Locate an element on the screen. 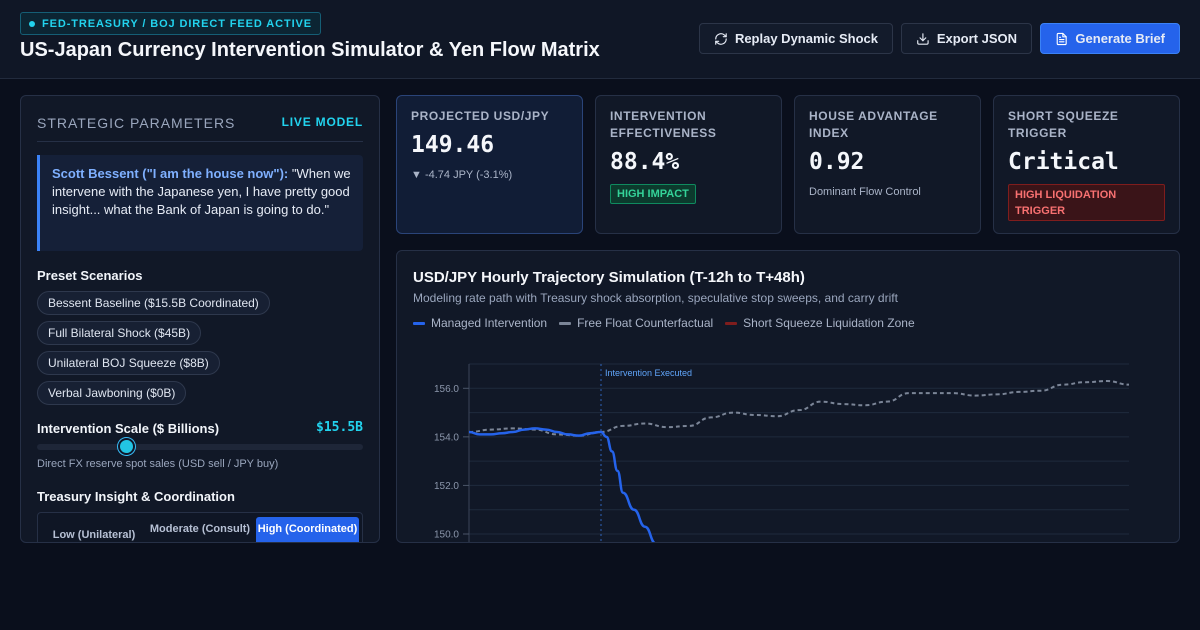 Image resolution: width=1200 pixels, height=630 pixels. preset-scenarios-label: Preset Scenarios is located at coordinates (90, 275).